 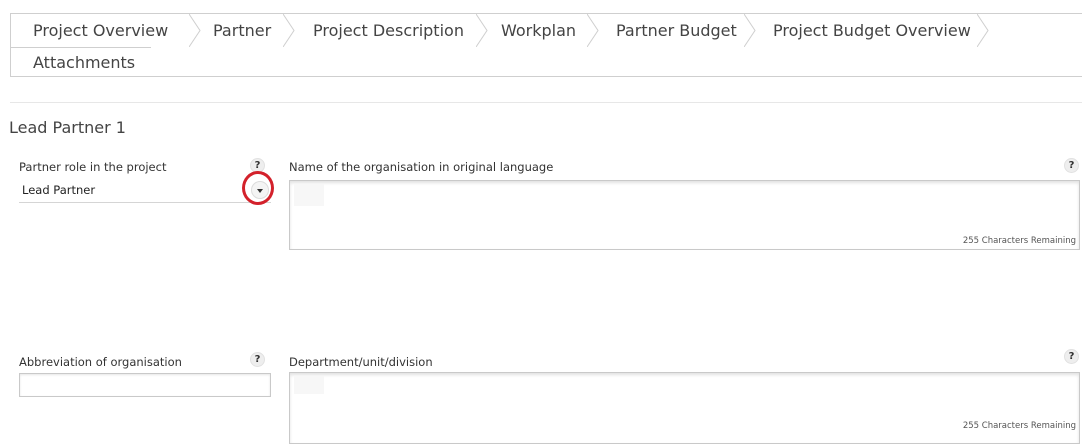 I want to click on abbreviation-input, so click(x=145, y=385).